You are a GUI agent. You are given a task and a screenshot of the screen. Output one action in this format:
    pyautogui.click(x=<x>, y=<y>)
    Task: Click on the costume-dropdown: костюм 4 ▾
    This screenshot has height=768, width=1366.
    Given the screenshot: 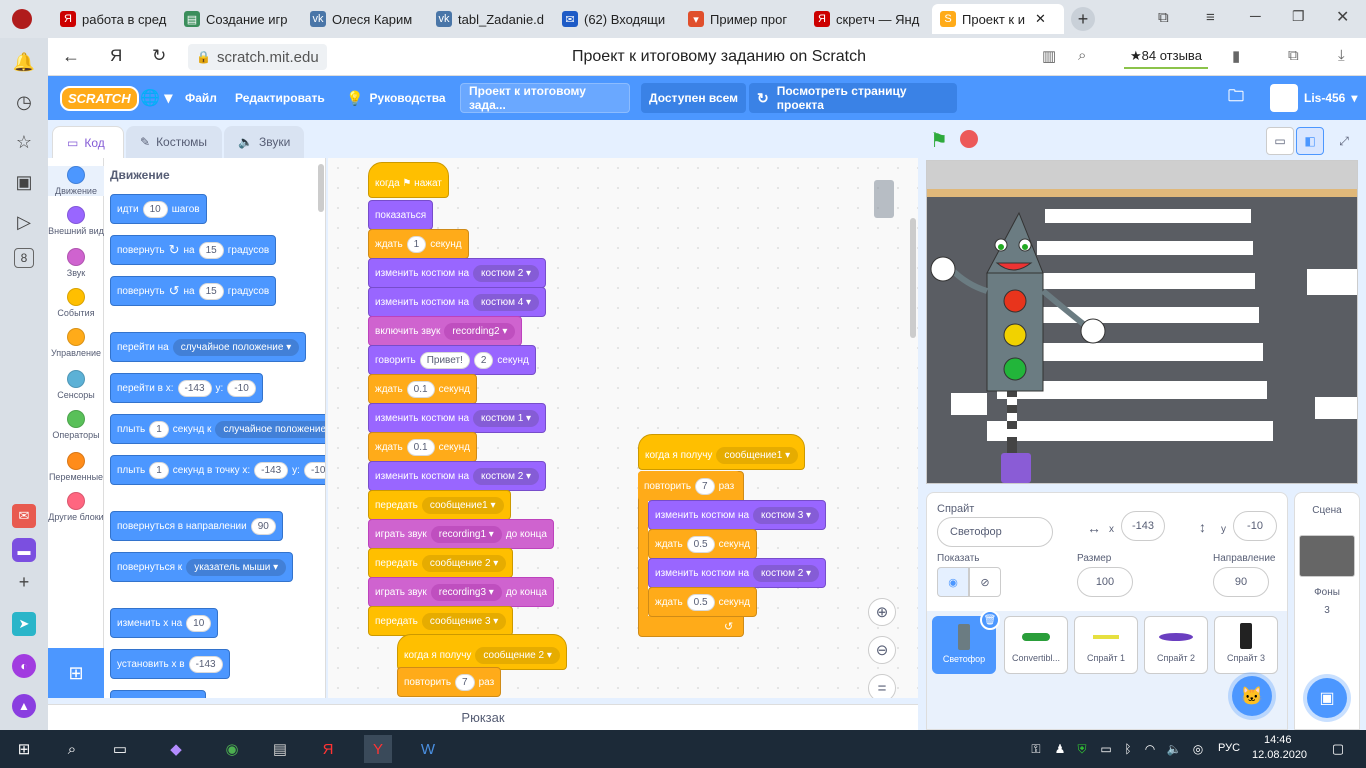 What is the action you would take?
    pyautogui.click(x=506, y=302)
    